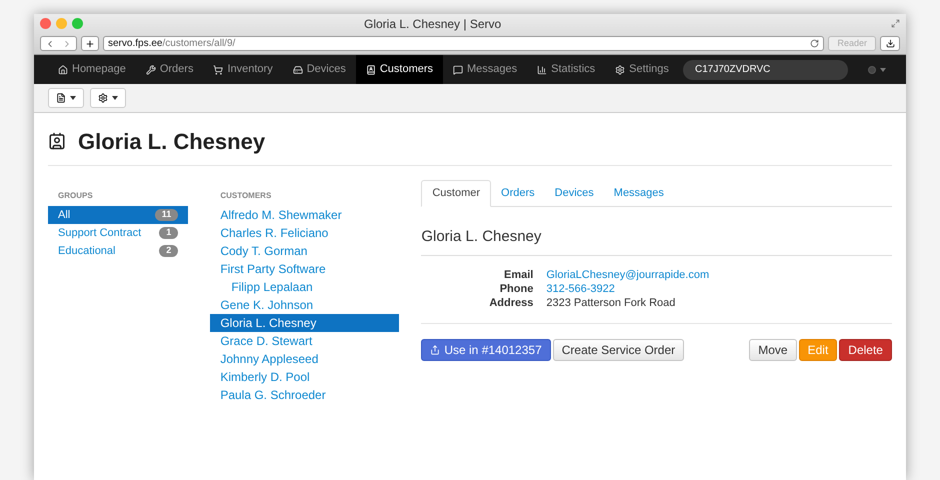 The width and height of the screenshot is (940, 480). I want to click on plus-icon, so click(90, 43).